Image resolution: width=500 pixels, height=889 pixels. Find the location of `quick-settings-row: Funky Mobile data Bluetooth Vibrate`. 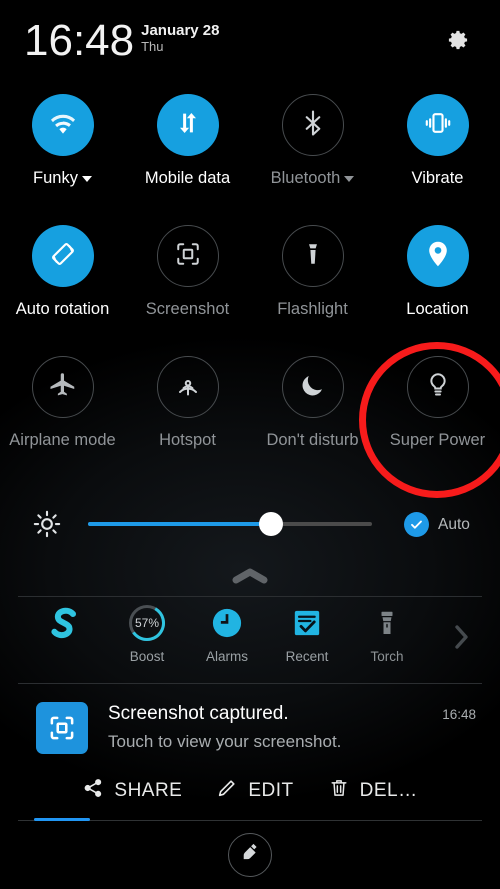

quick-settings-row: Funky Mobile data Bluetooth Vibrate is located at coordinates (250, 155).